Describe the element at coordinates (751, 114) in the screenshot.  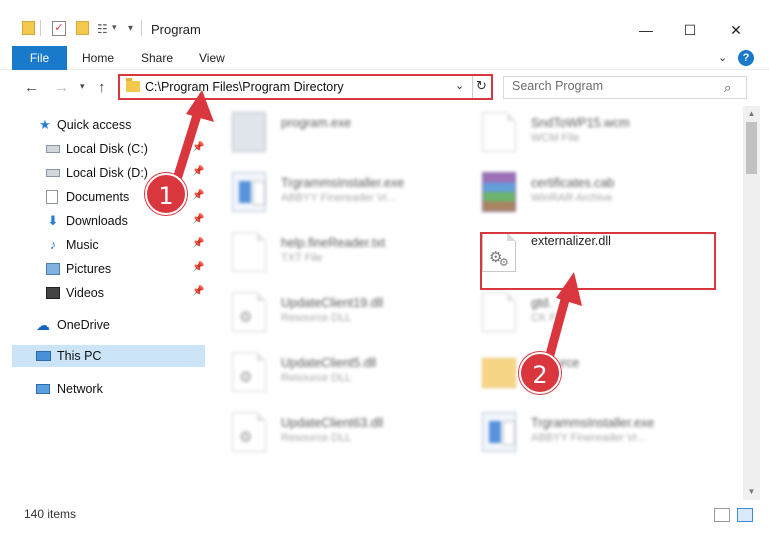
I see `scroll-up-icon: ▲` at that location.